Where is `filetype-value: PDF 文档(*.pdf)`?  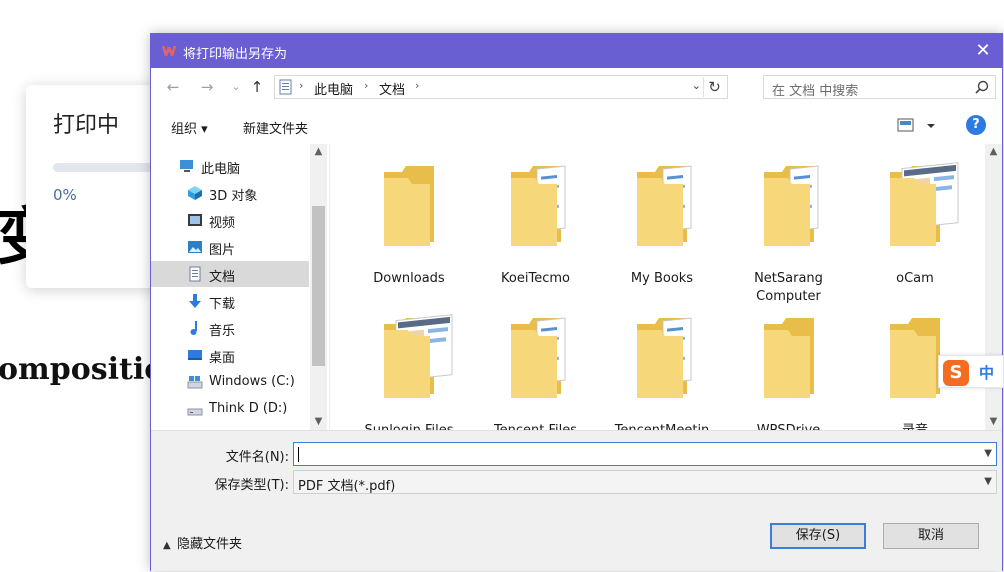
filetype-value: PDF 文档(*.pdf) is located at coordinates (347, 486).